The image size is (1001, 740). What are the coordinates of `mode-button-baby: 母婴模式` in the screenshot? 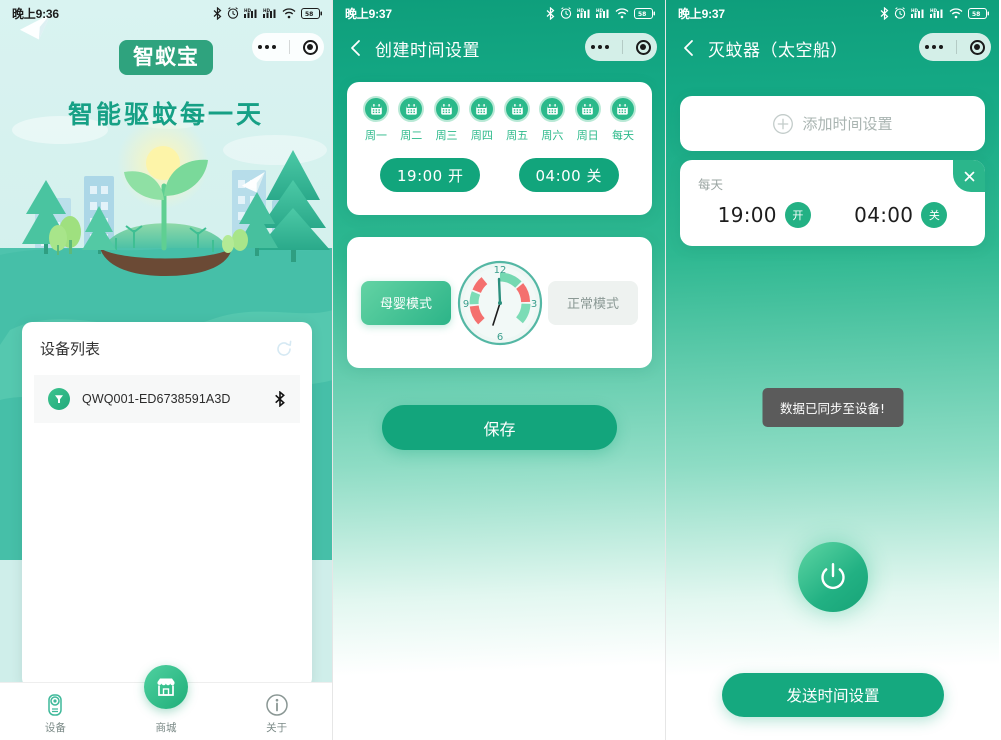 It's located at (406, 302).